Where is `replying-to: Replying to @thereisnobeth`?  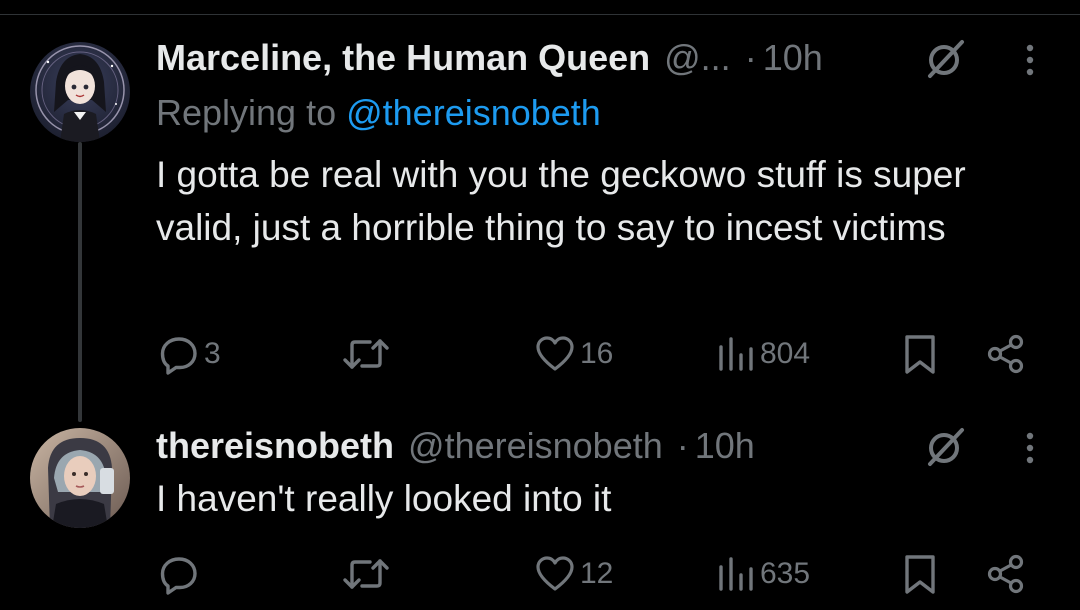
replying-to: Replying to @thereisnobeth is located at coordinates (378, 113).